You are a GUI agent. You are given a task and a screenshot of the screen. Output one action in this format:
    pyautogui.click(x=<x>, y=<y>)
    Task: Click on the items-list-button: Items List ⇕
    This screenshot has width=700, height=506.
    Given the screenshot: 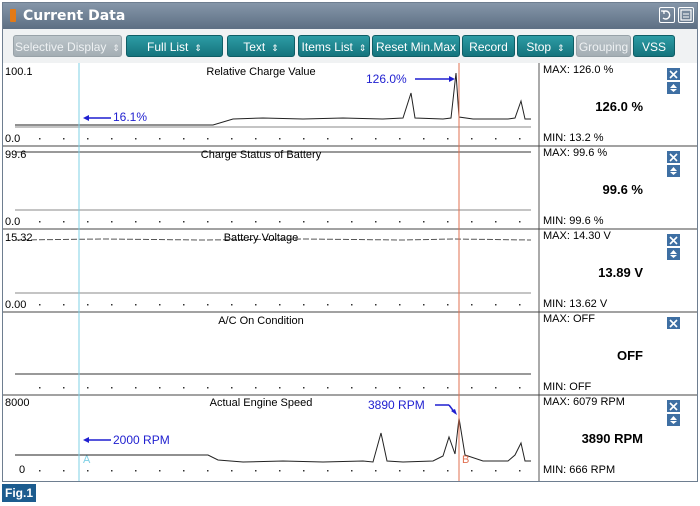 What is the action you would take?
    pyautogui.click(x=334, y=46)
    